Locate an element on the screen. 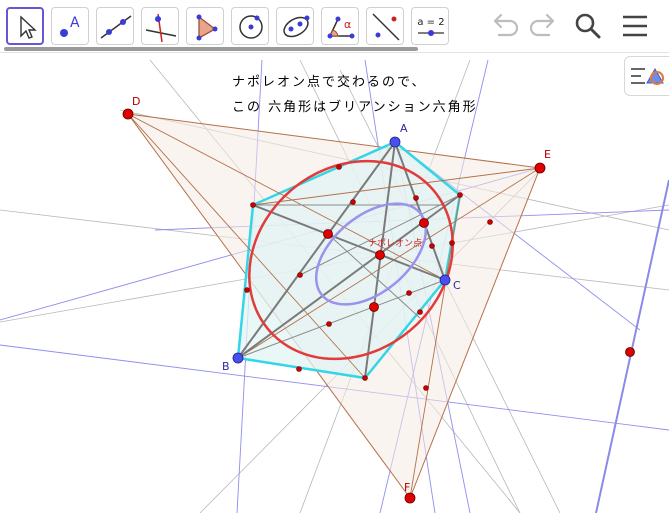 Image resolution: width=669 pixels, height=513 pixels. algebra-view-toggle is located at coordinates (646, 76).